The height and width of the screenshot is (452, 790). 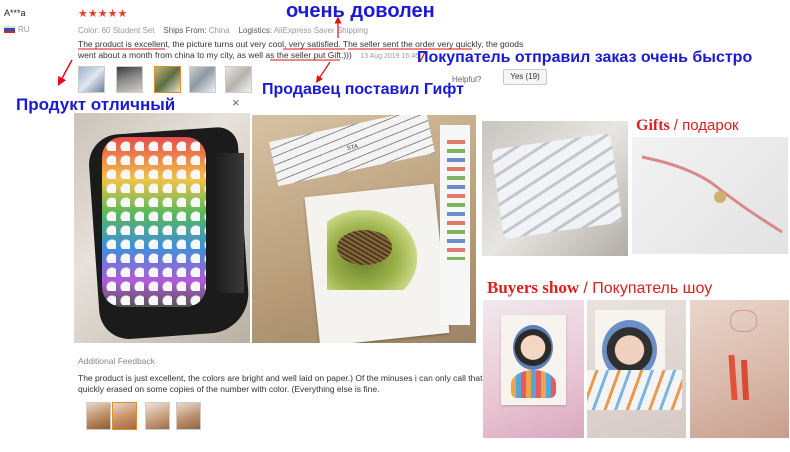 What do you see at coordinates (533, 369) in the screenshot?
I see `buyers-photo-geisha` at bounding box center [533, 369].